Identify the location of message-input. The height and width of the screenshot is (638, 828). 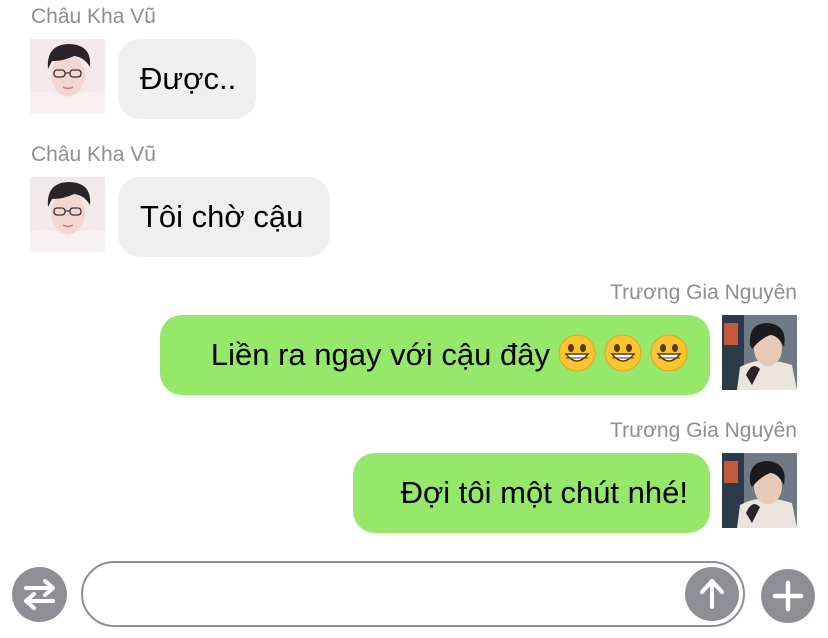
(395, 595).